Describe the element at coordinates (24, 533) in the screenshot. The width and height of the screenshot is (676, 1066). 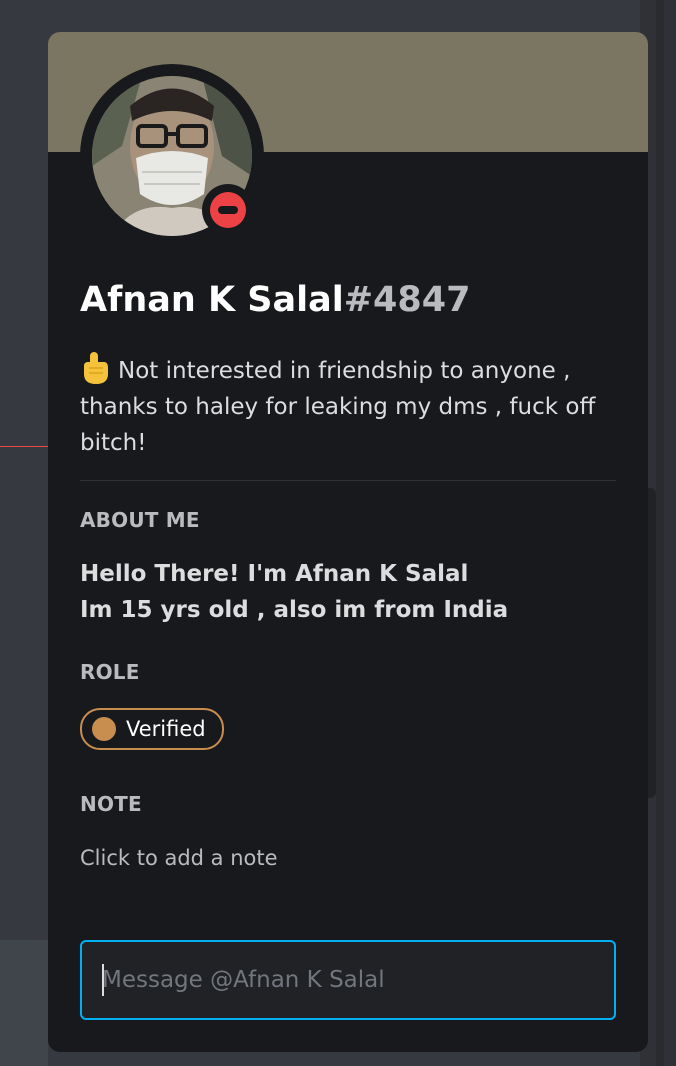
I see `background-left` at that location.